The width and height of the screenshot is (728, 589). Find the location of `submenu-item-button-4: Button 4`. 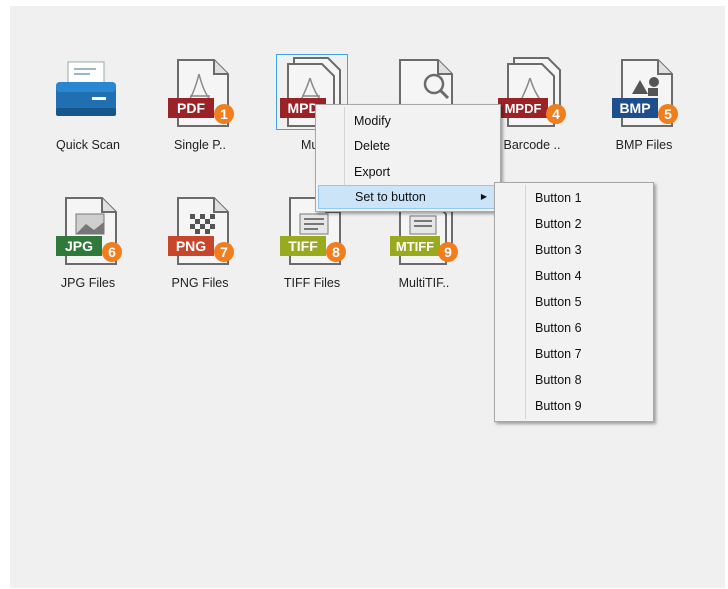

submenu-item-button-4: Button 4 is located at coordinates (574, 276).